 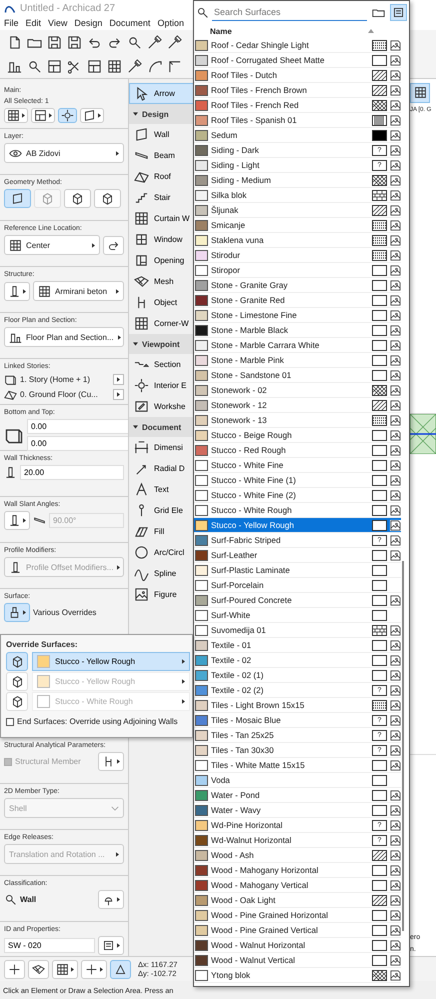 What do you see at coordinates (49, 945) in the screenshot?
I see `id-field: SW - 020` at bounding box center [49, 945].